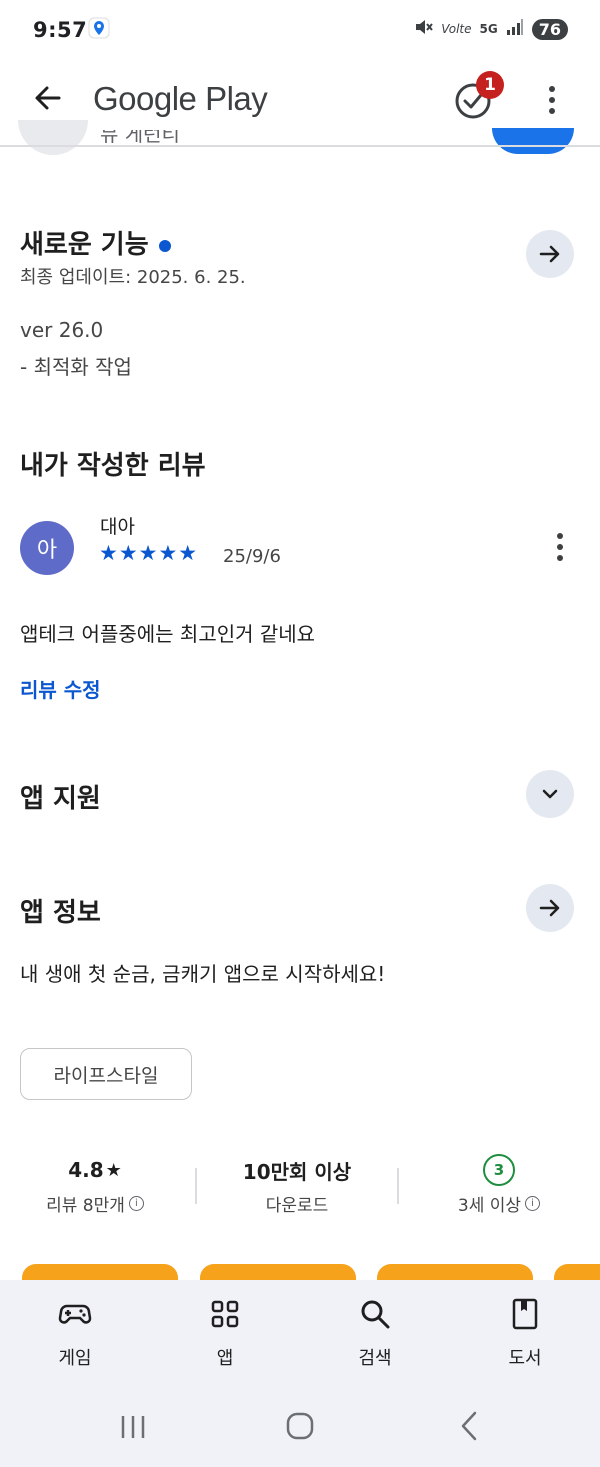 The height and width of the screenshot is (1467, 600). I want to click on review-count: 리뷰 8만개, so click(85, 1206).